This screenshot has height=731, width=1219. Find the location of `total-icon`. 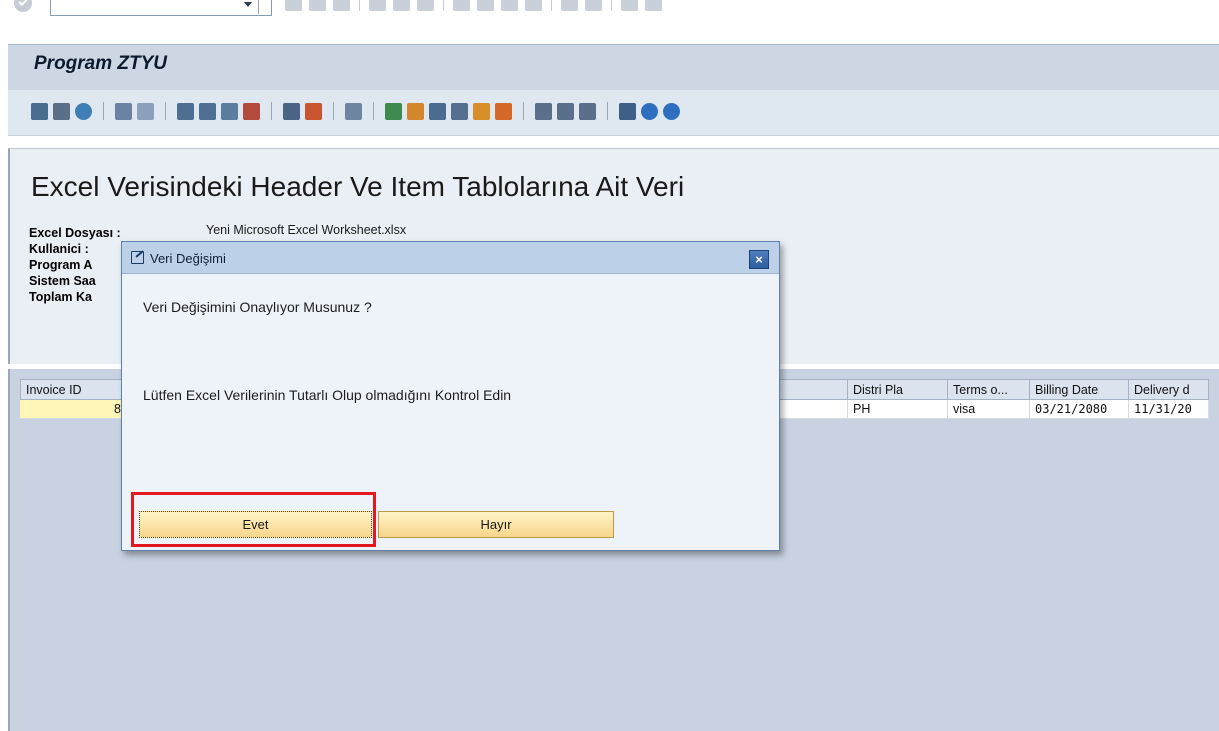

total-icon is located at coordinates (291, 111).